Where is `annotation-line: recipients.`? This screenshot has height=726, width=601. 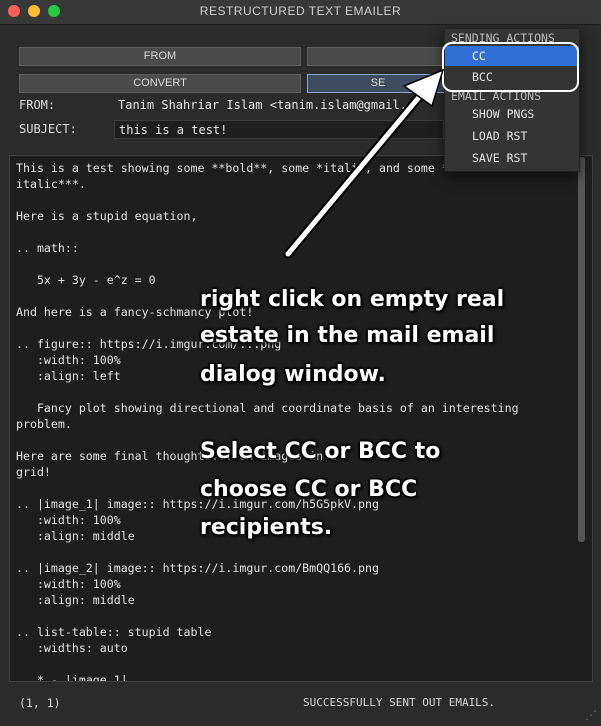
annotation-line: recipients. is located at coordinates (266, 527).